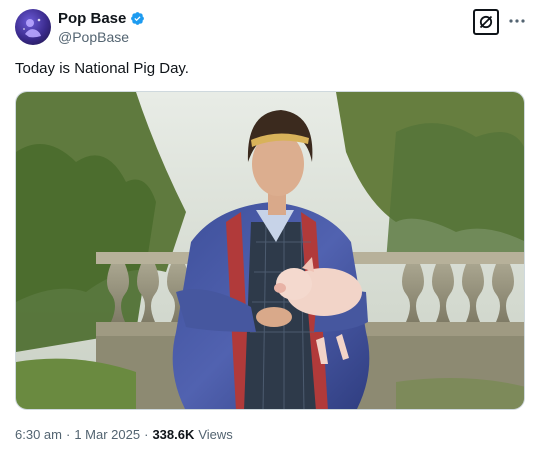 The height and width of the screenshot is (451, 540). I want to click on author-name: Pop Base, so click(92, 18).